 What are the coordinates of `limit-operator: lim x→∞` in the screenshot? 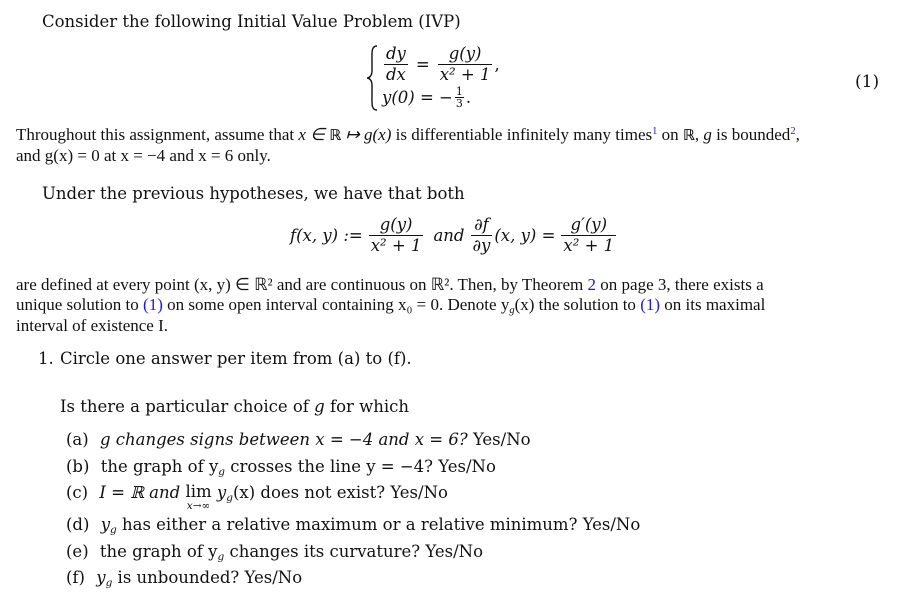 It's located at (198, 497).